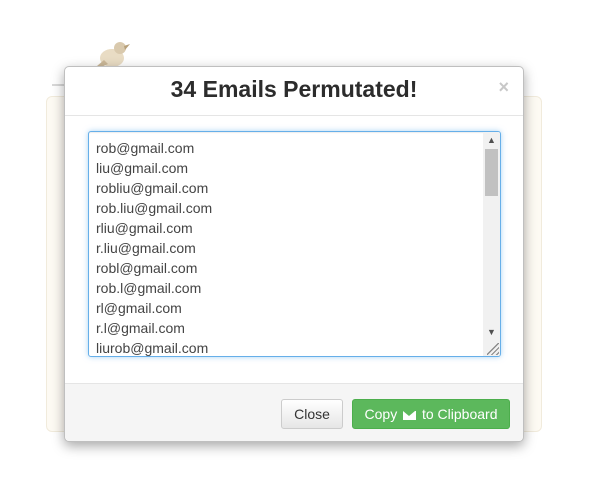 The width and height of the screenshot is (609, 479). I want to click on email-list-item: rl@gmail.com, so click(139, 308).